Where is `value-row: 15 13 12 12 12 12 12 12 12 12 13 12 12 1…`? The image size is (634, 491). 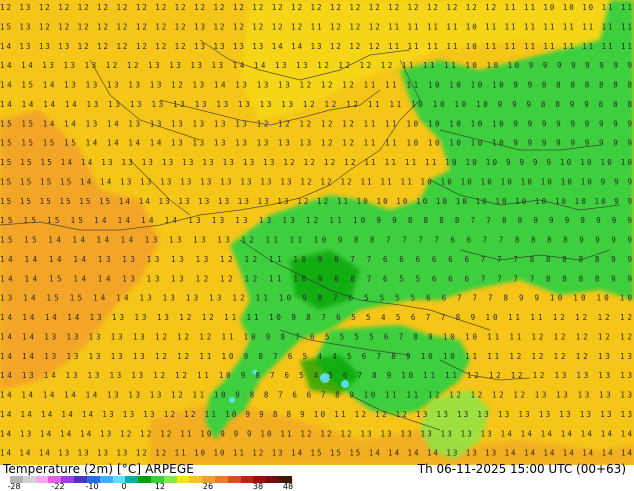
value-row: 15 13 12 12 12 12 12 12 12 12 13 12 12 1… is located at coordinates (316, 26).